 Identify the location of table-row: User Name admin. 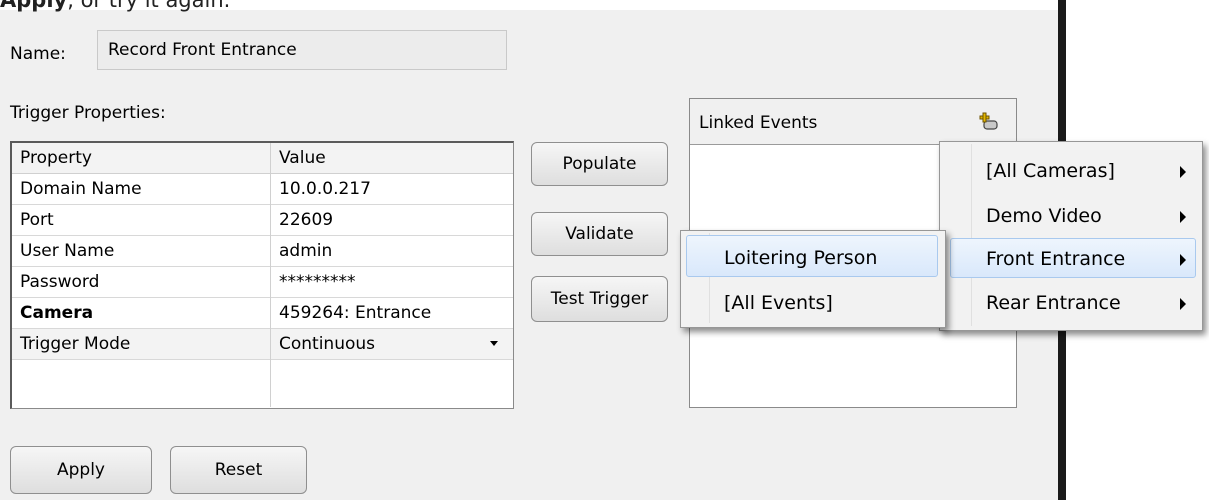
(262, 251).